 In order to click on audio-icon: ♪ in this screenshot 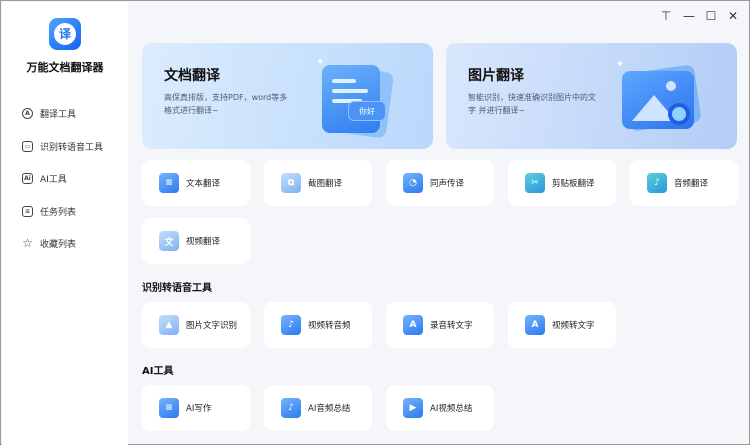, I will do `click(657, 183)`.